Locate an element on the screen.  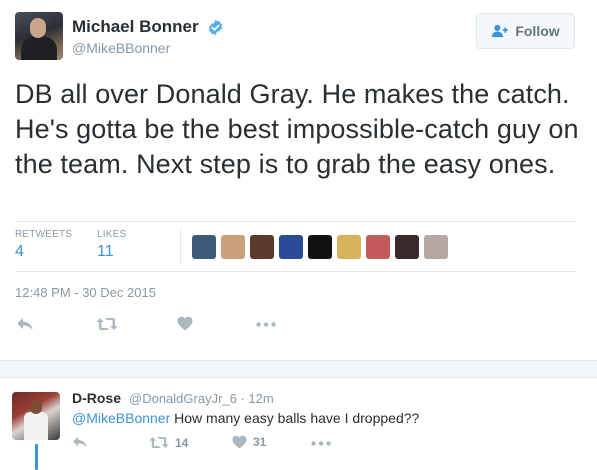
reply-reply-button is located at coordinates (80, 442).